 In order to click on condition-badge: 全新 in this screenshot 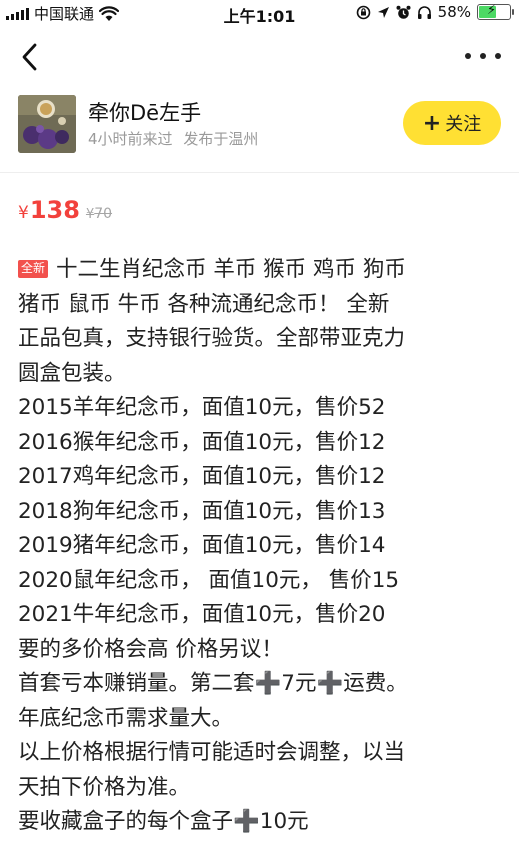, I will do `click(33, 269)`.